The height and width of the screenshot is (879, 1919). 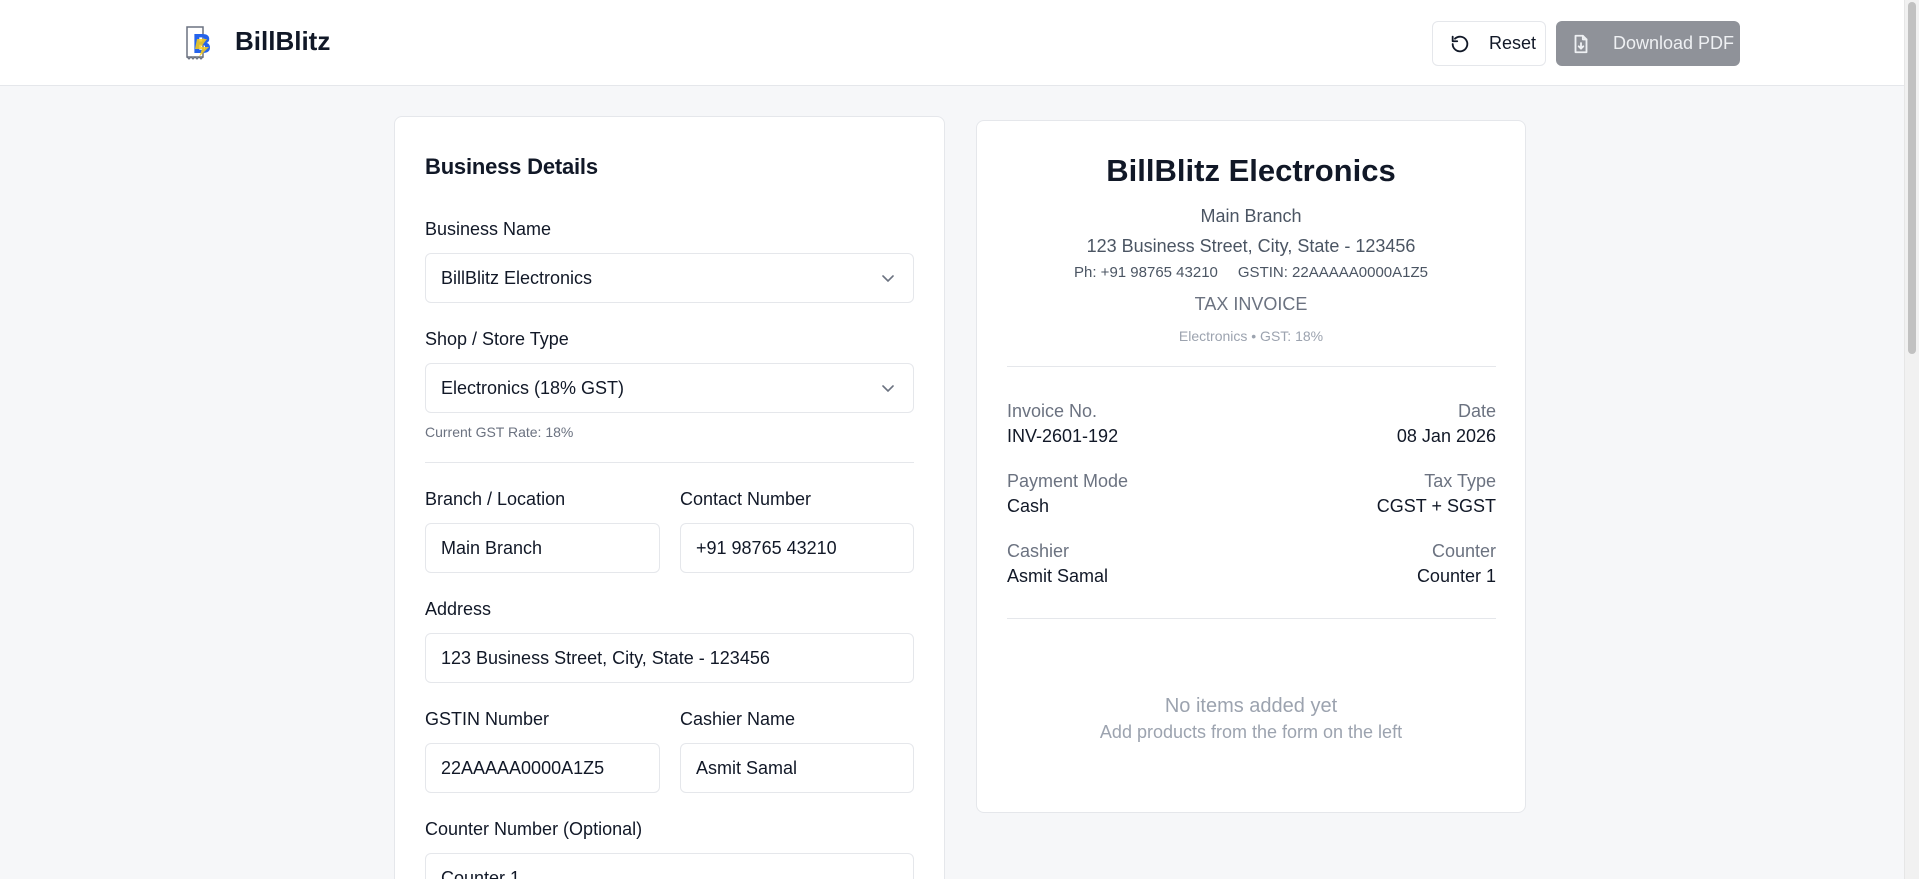 I want to click on counter-label: Counter Number (Optional), so click(x=534, y=829).